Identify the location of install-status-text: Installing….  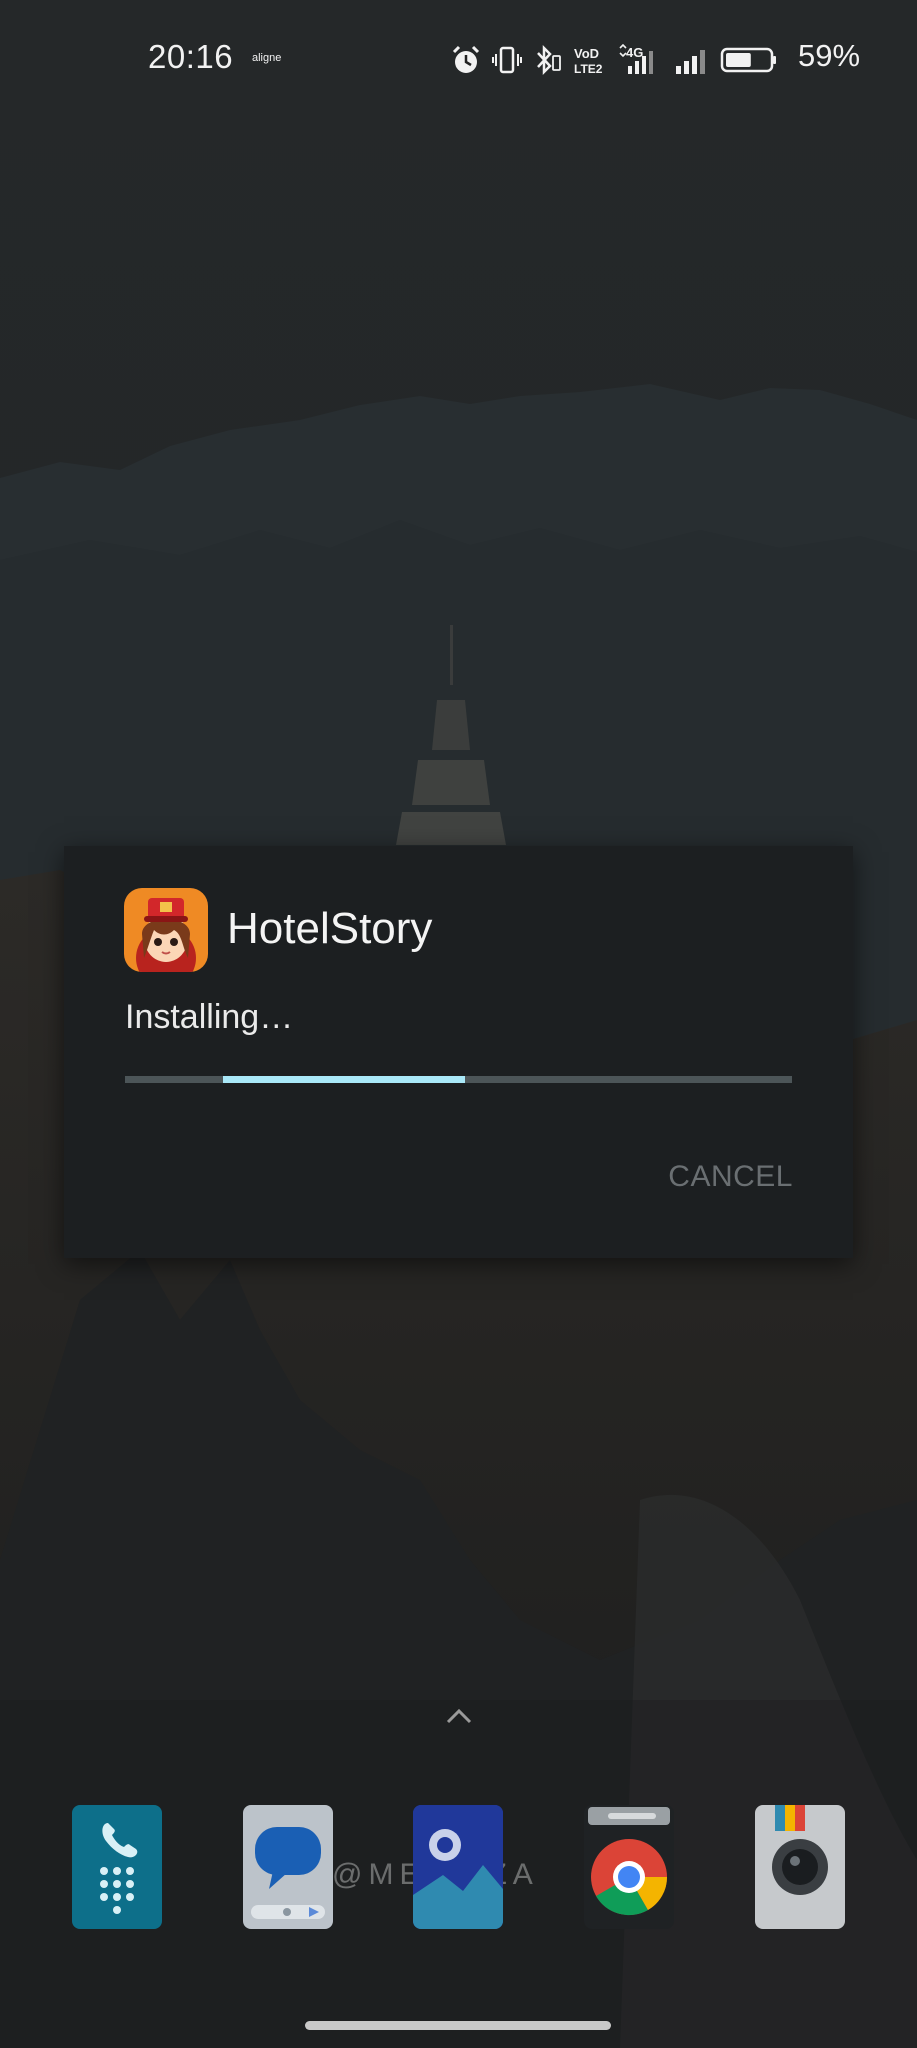
(209, 1017).